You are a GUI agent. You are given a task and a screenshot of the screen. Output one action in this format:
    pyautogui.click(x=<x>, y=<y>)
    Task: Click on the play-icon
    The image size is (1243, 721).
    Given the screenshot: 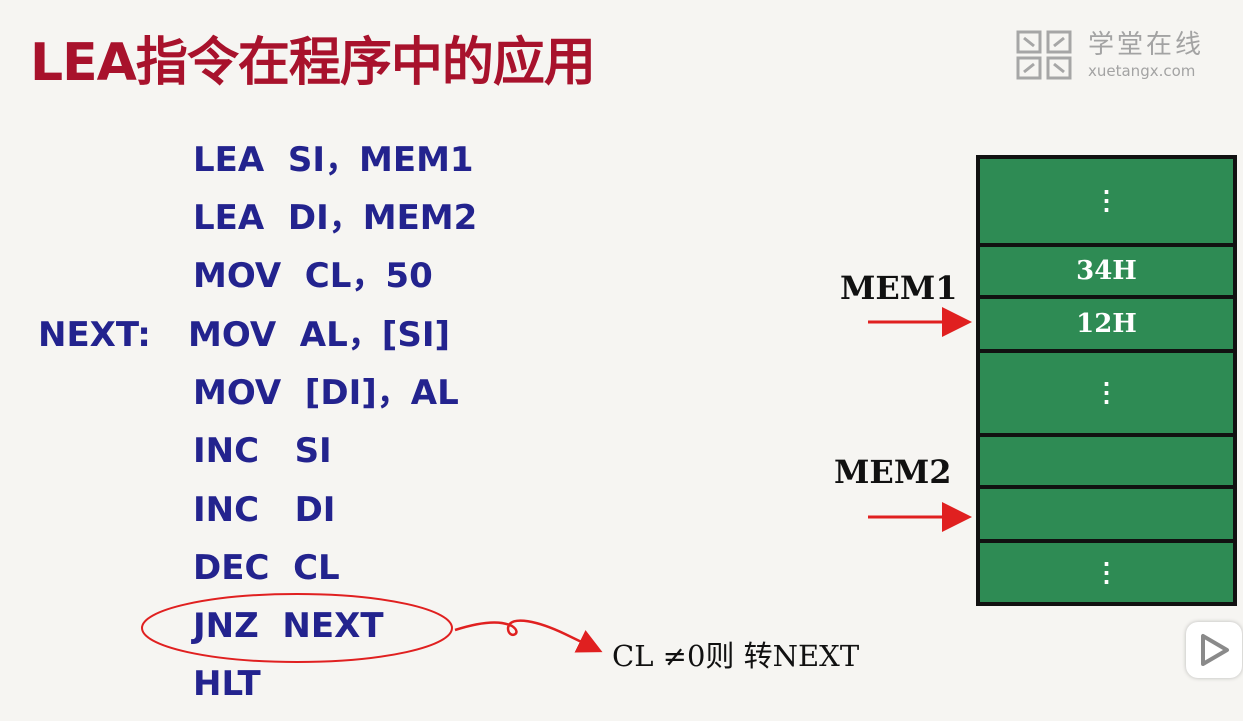 What is the action you would take?
    pyautogui.click(x=1215, y=650)
    